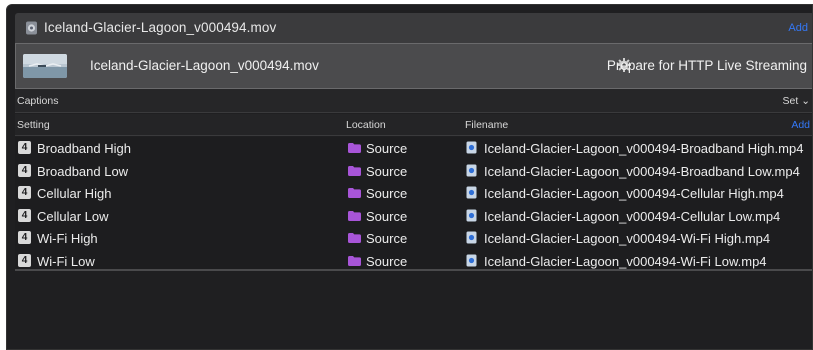 This screenshot has height=350, width=813. I want to click on movie-file-icon, so click(31, 28).